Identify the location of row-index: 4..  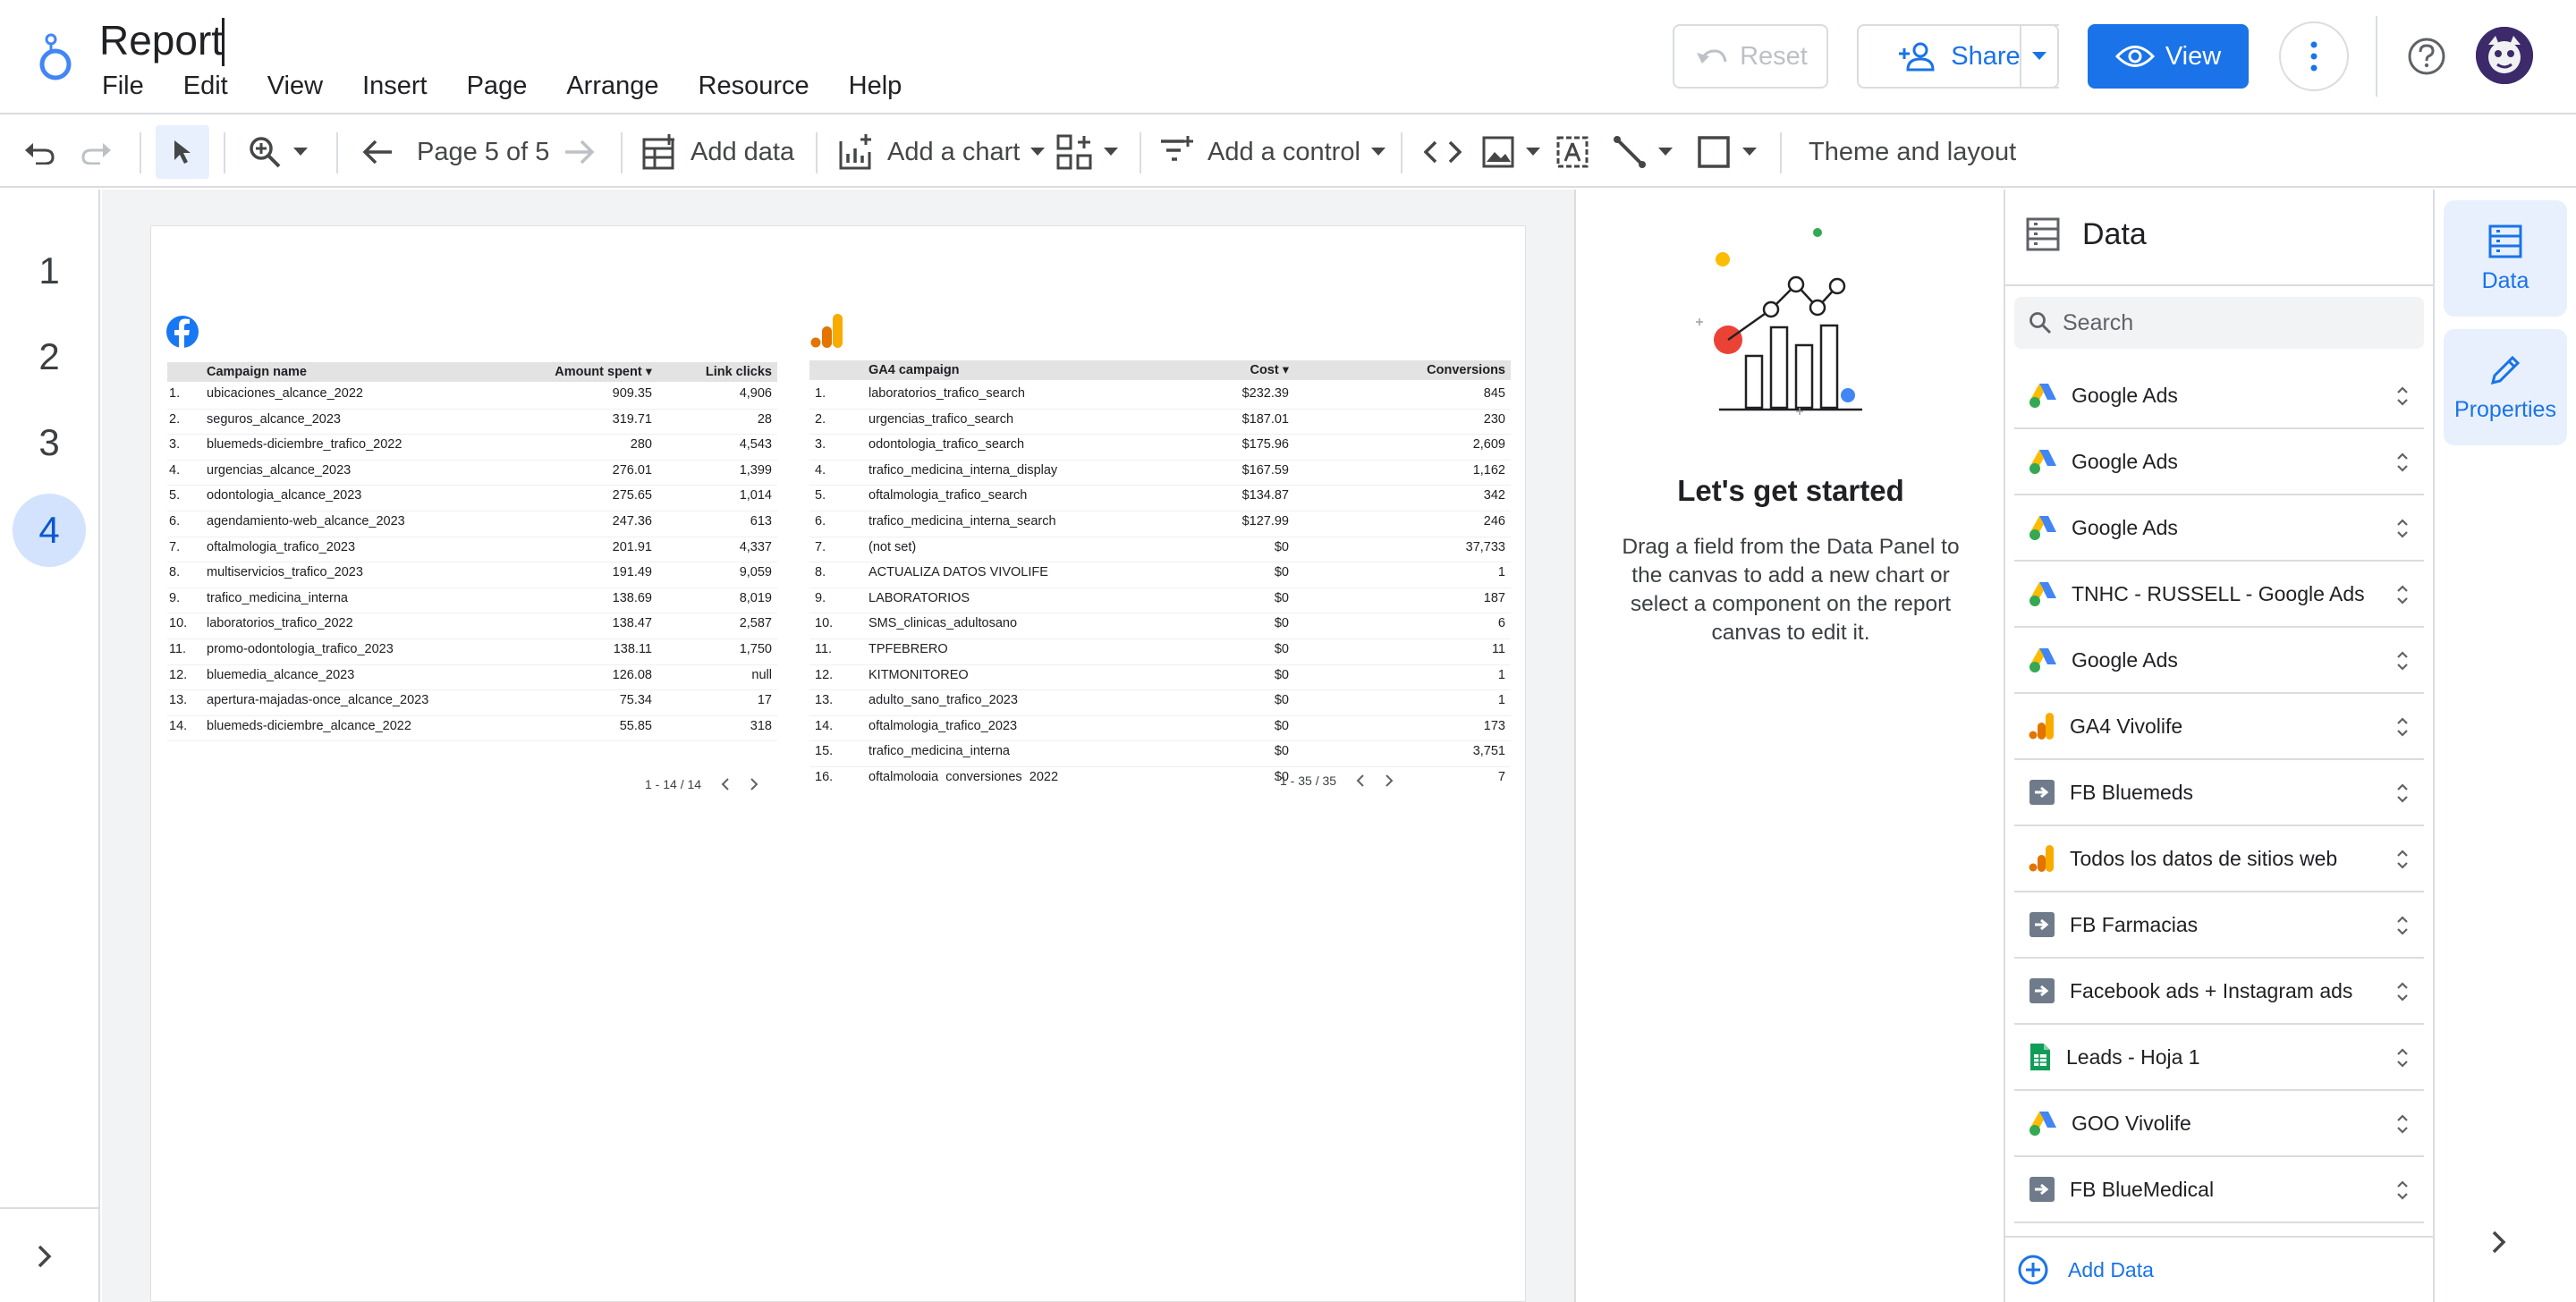
(820, 470).